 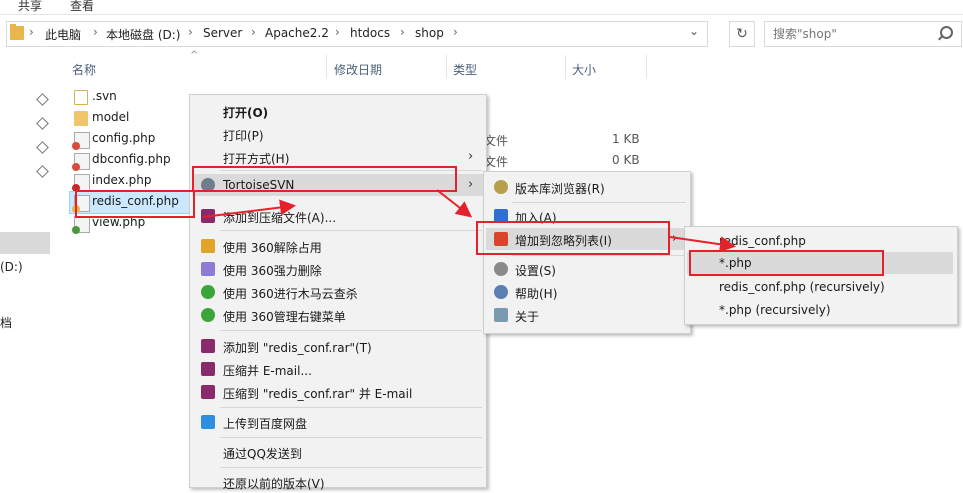 I want to click on search-box, so click(x=863, y=34).